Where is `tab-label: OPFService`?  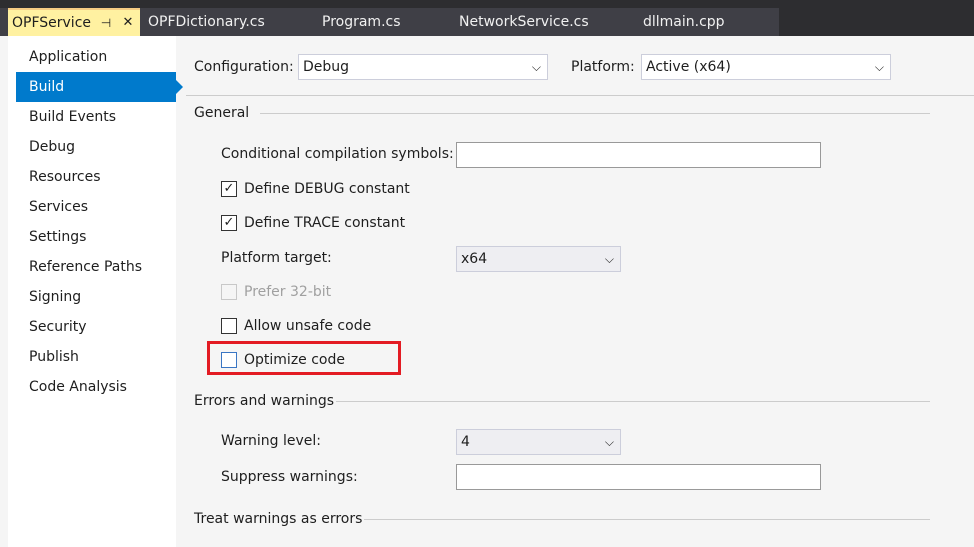 tab-label: OPFService is located at coordinates (52, 23).